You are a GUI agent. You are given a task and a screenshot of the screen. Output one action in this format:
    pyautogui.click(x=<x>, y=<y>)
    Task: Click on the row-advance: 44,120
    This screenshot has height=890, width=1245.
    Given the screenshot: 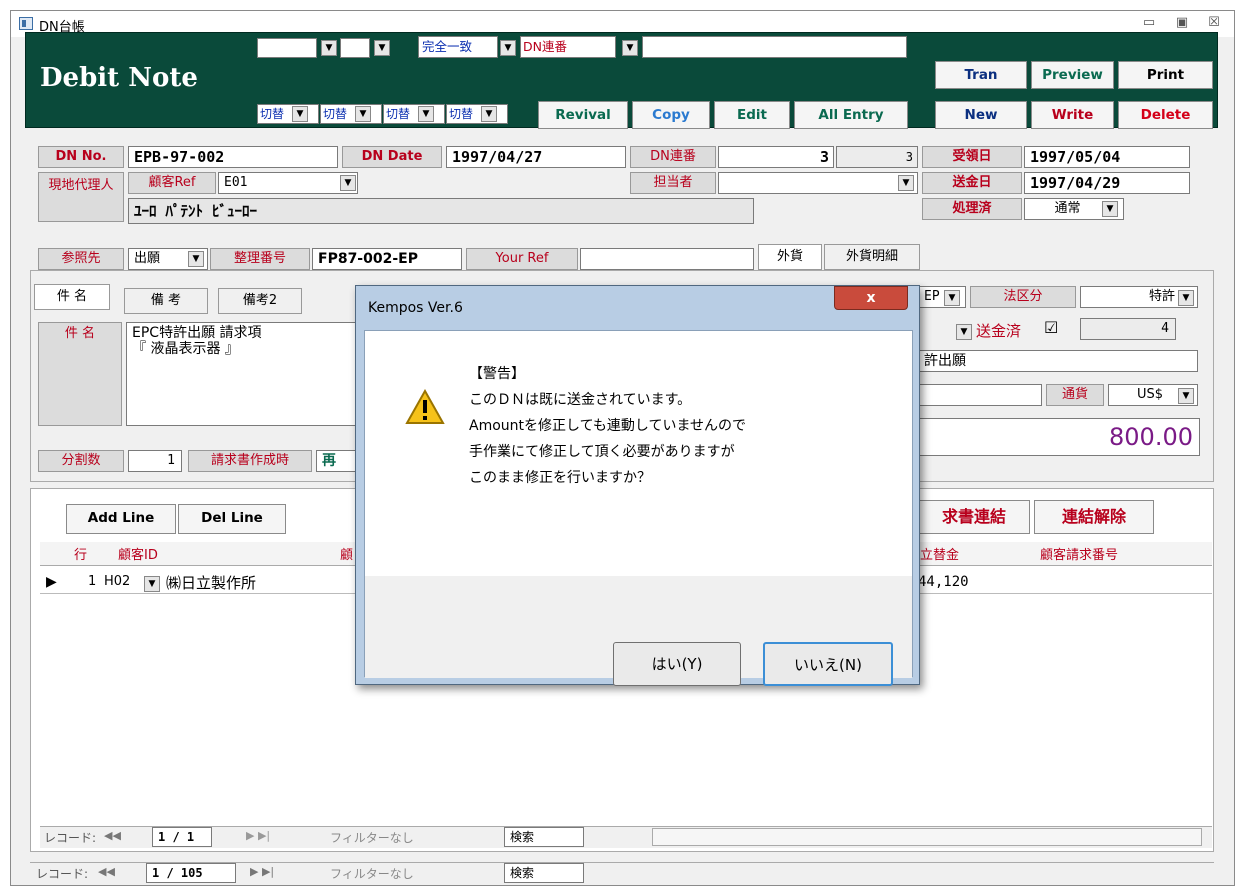 What is the action you would take?
    pyautogui.click(x=943, y=582)
    